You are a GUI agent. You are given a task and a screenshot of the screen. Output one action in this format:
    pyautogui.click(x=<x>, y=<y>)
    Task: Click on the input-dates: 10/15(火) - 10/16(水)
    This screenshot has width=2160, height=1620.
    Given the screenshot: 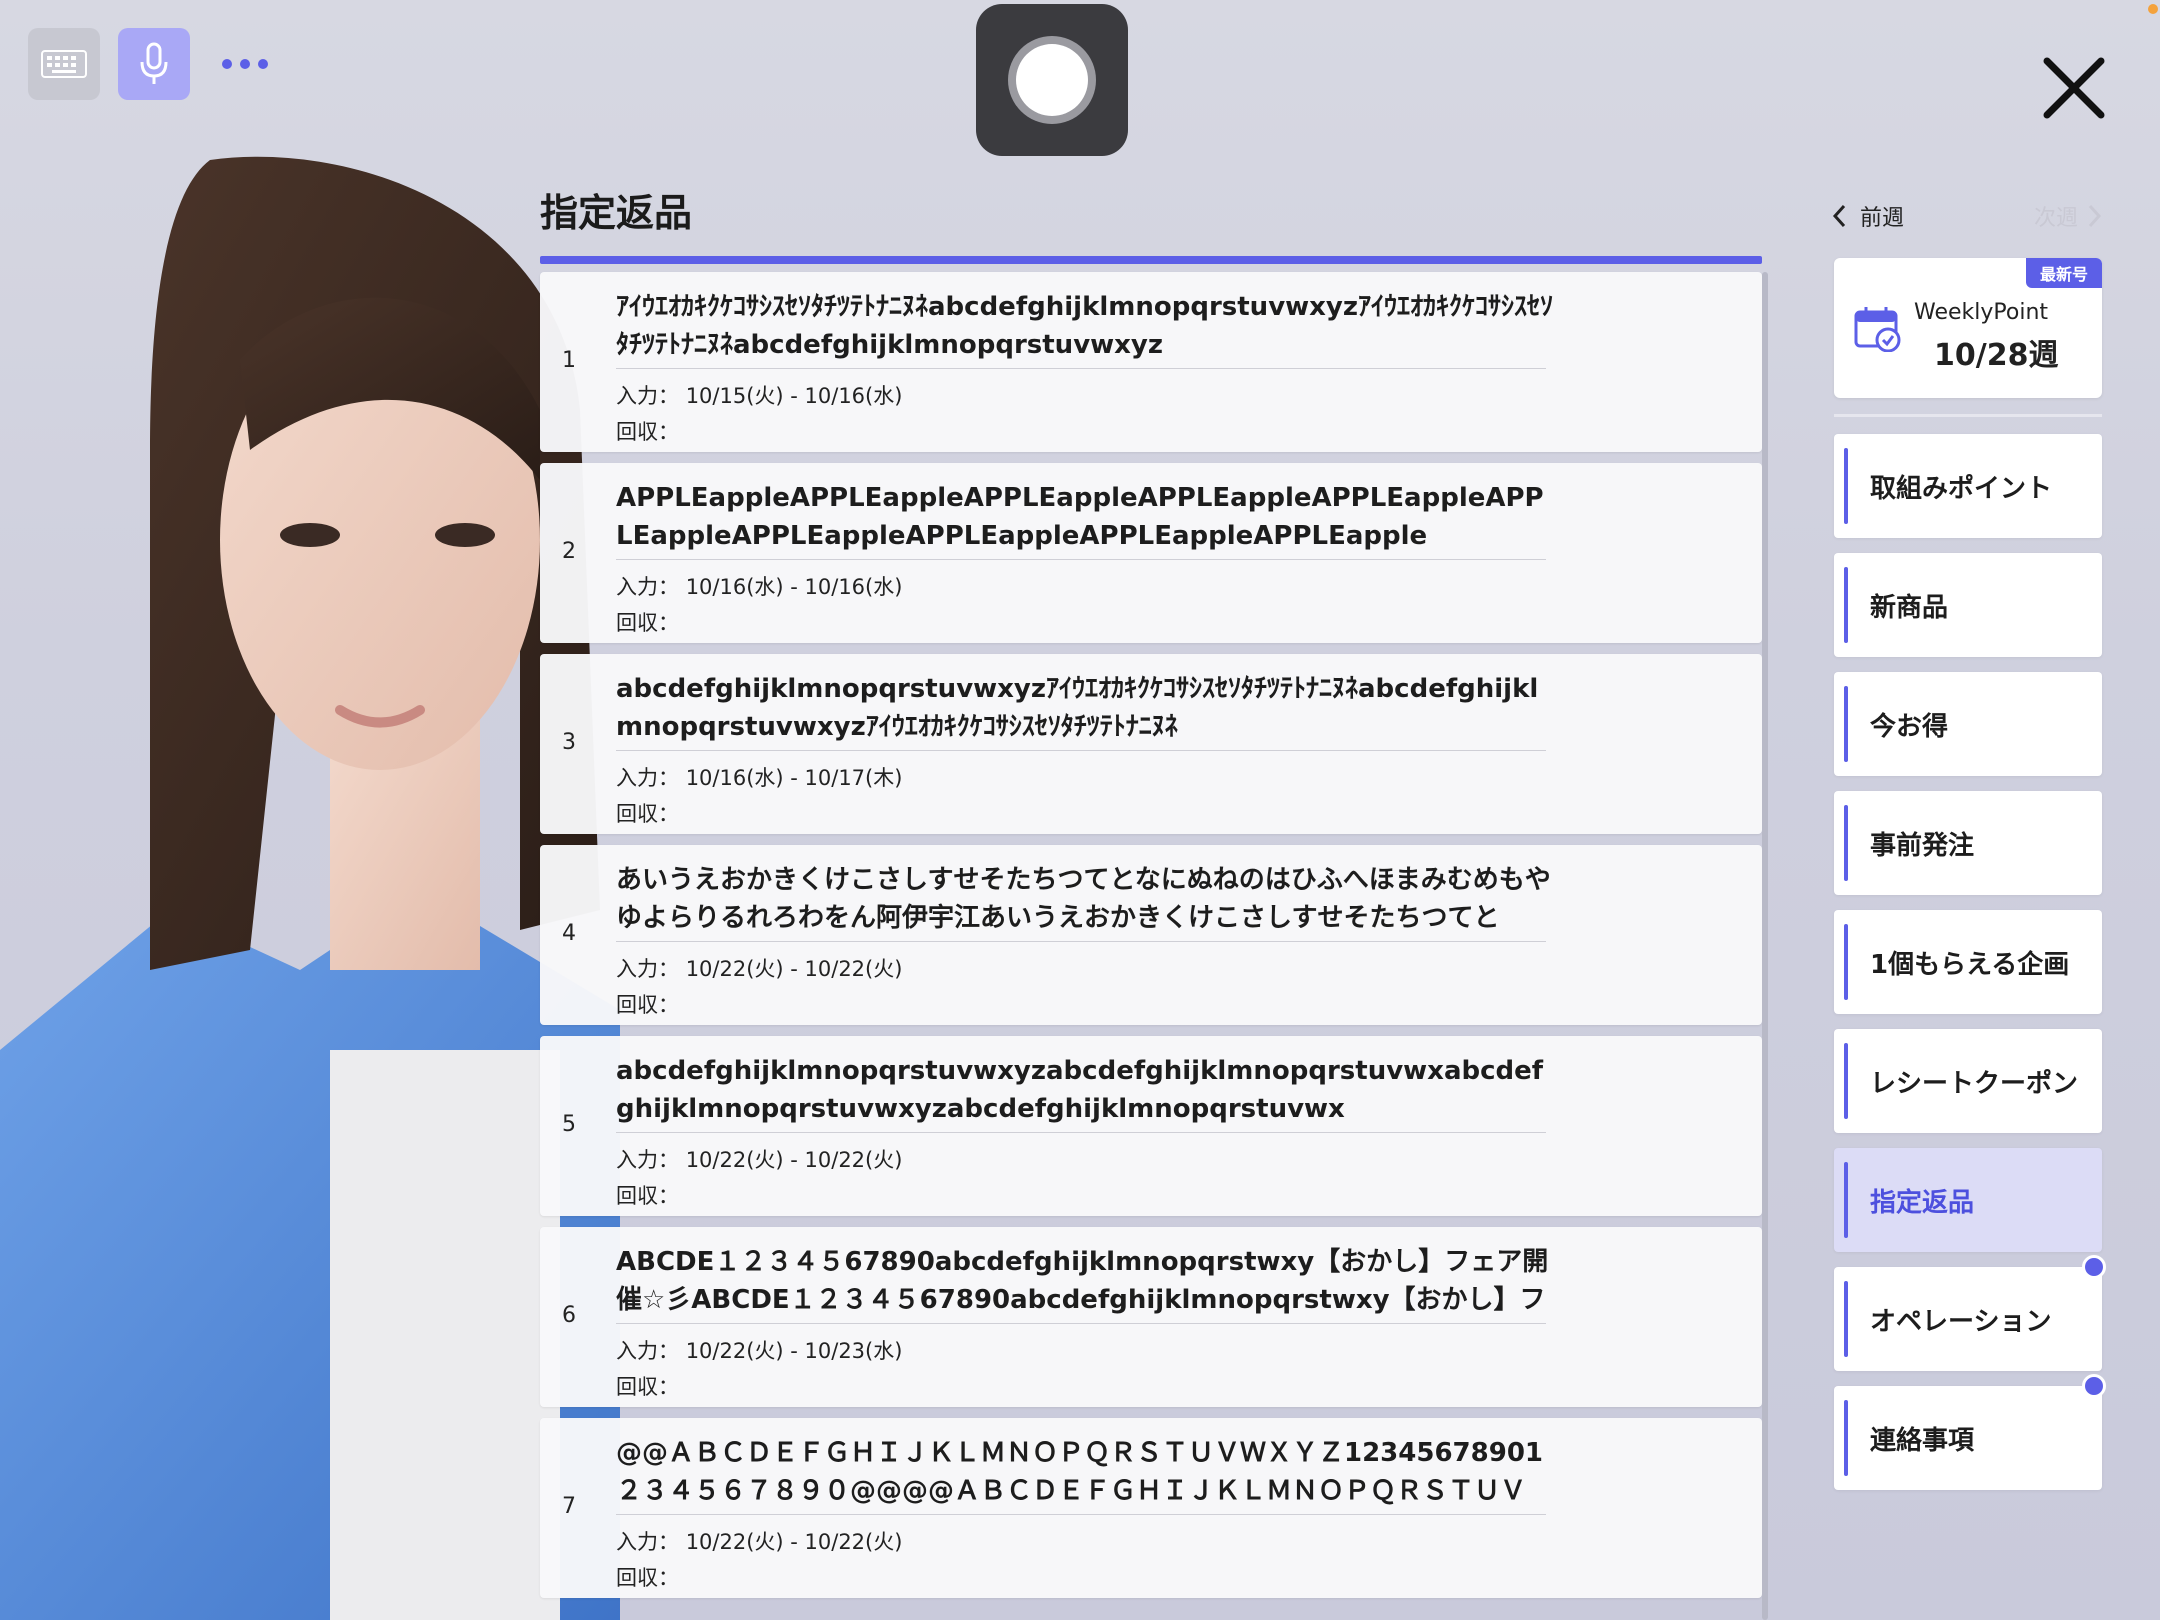 What is the action you would take?
    pyautogui.click(x=794, y=396)
    